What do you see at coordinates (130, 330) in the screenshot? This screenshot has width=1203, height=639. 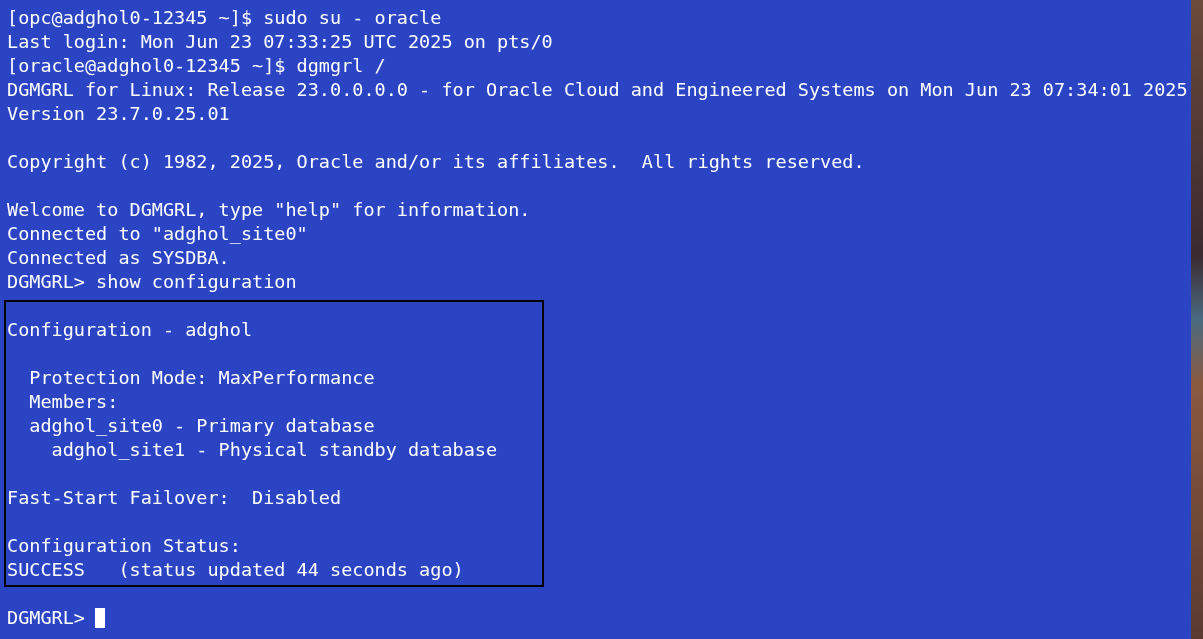 I see `terminal-line: Configuration - adghol` at bounding box center [130, 330].